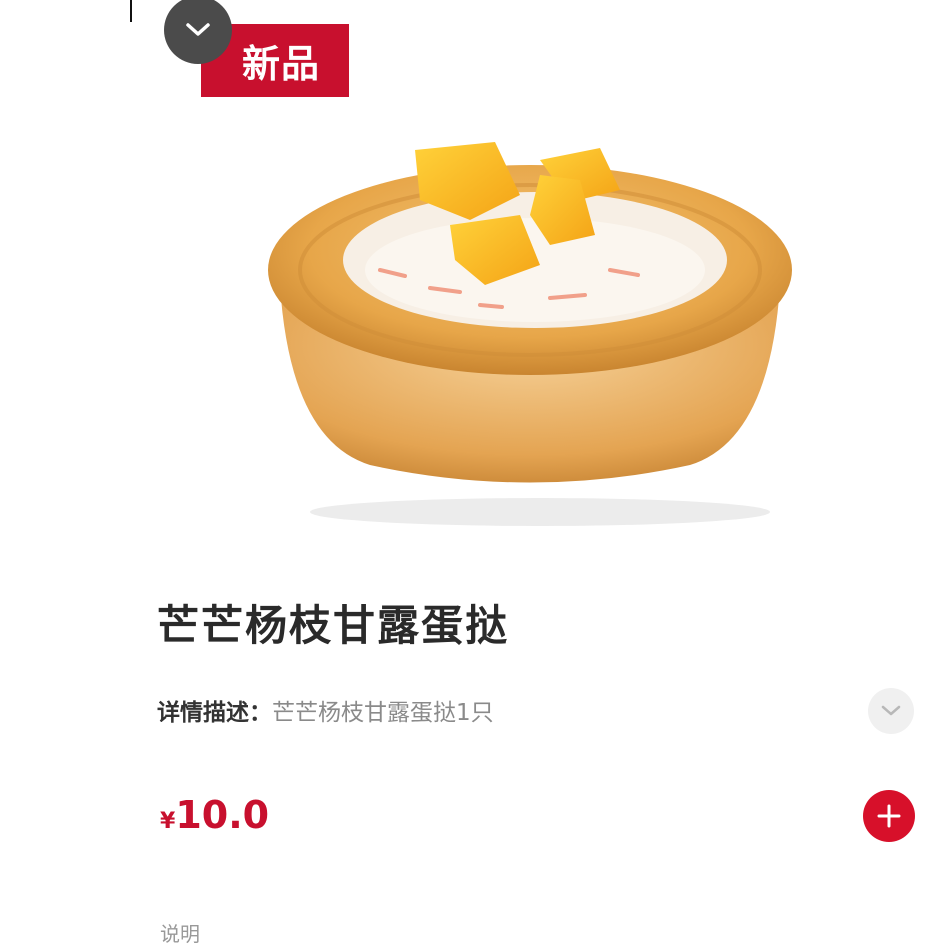  What do you see at coordinates (280, 64) in the screenshot?
I see `badge-label: 新品` at bounding box center [280, 64].